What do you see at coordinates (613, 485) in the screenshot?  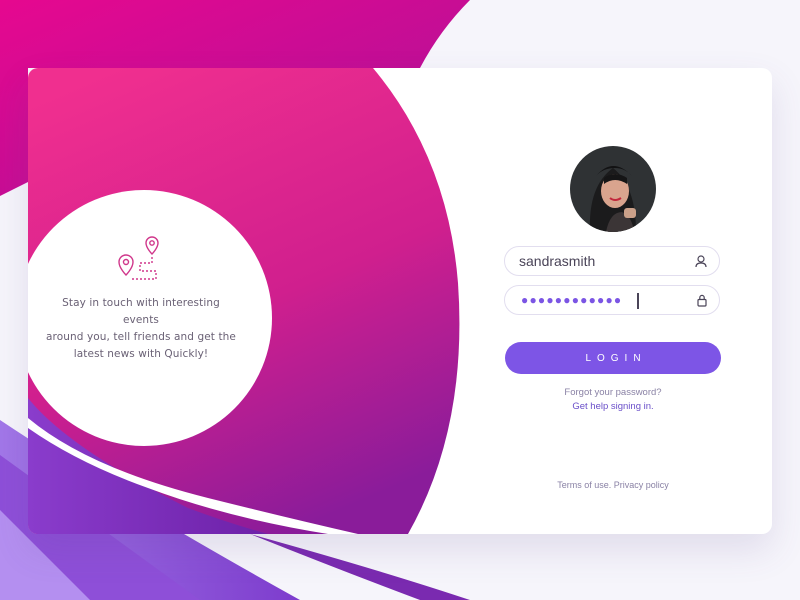 I see `footer-links: Terms of use. Privacy policy` at bounding box center [613, 485].